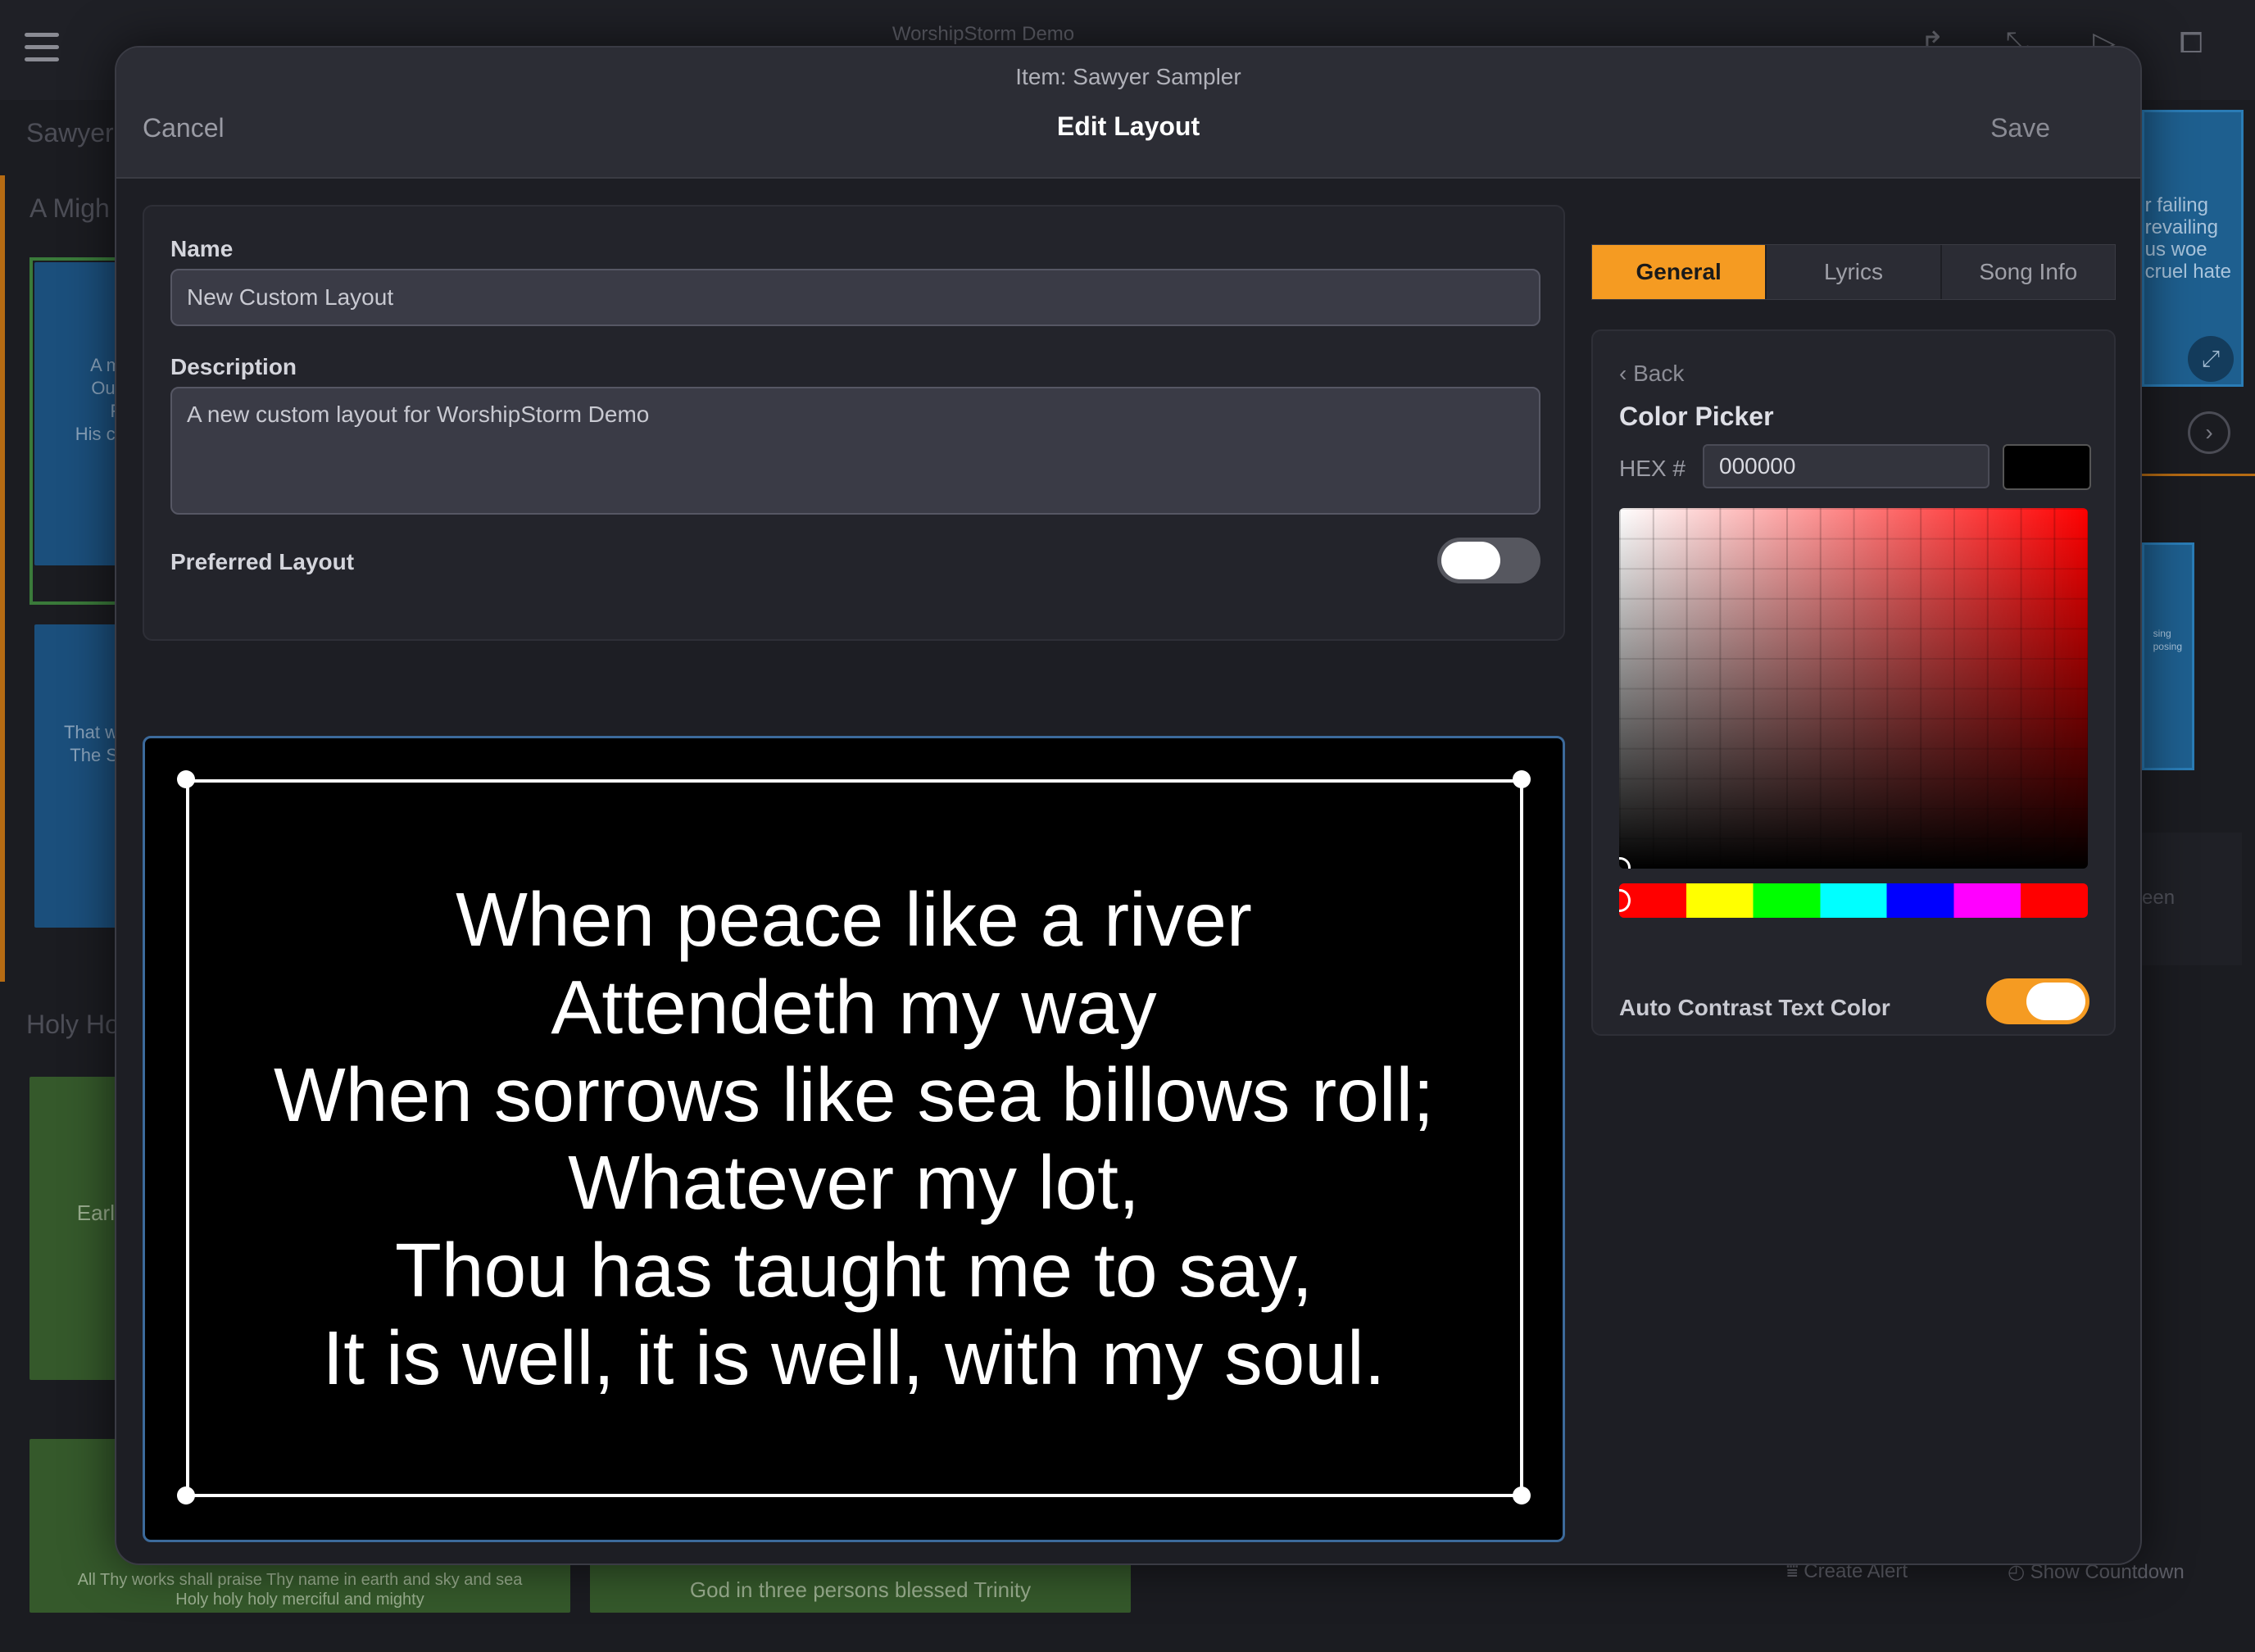  Describe the element at coordinates (1853, 901) in the screenshot. I see `hue-slider` at that location.